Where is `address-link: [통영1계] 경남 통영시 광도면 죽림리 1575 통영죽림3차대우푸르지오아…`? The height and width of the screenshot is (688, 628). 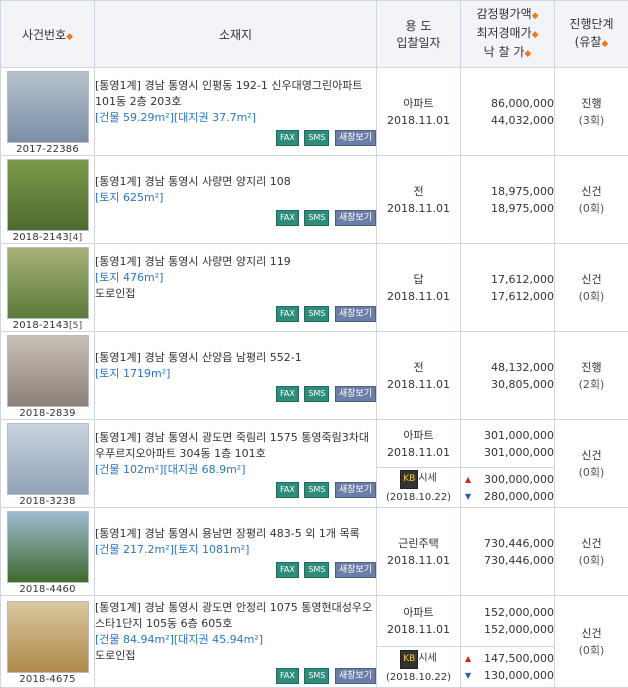 address-link: [통영1계] 경남 통영시 광도면 죽림리 1575 통영죽림3차대우푸르지오아… is located at coordinates (235, 446).